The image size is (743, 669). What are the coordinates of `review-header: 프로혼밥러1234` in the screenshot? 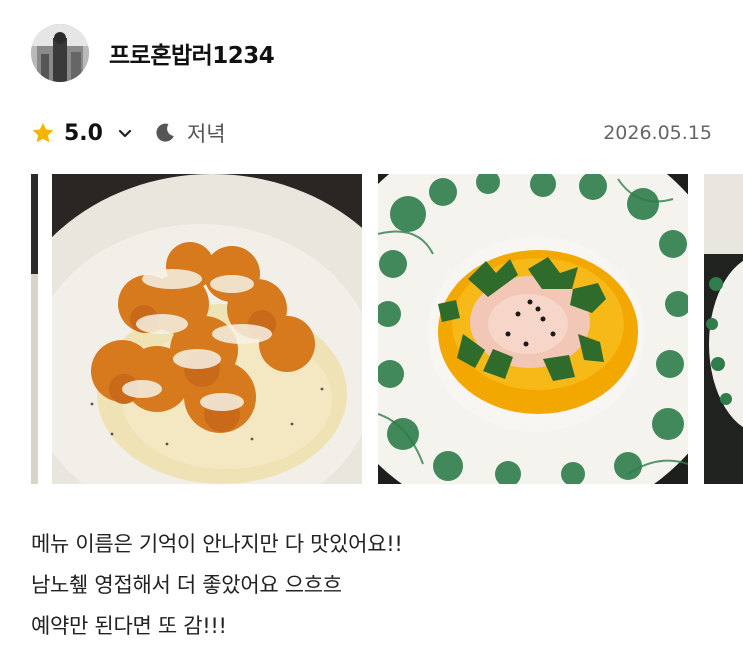 It's located at (153, 53).